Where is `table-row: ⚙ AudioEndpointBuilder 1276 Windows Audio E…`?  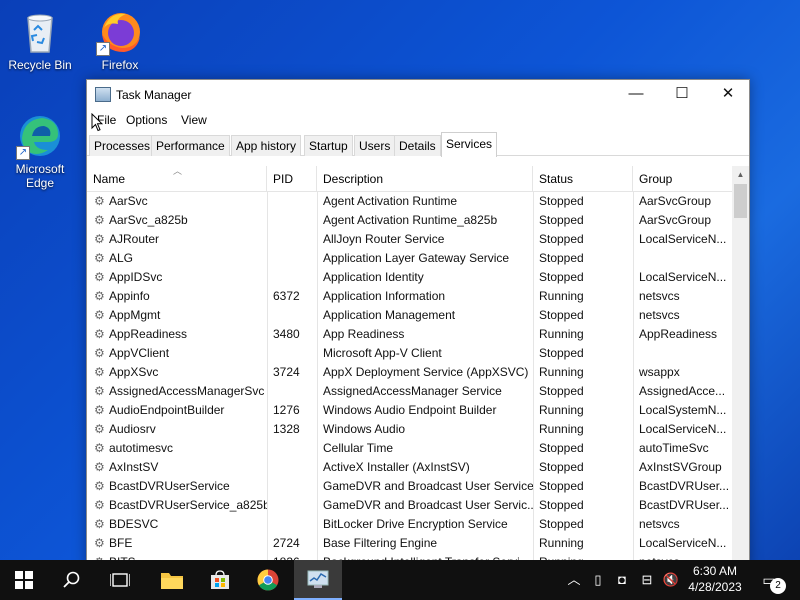
table-row: ⚙ AudioEndpointBuilder 1276 Windows Audio E… is located at coordinates (410, 410).